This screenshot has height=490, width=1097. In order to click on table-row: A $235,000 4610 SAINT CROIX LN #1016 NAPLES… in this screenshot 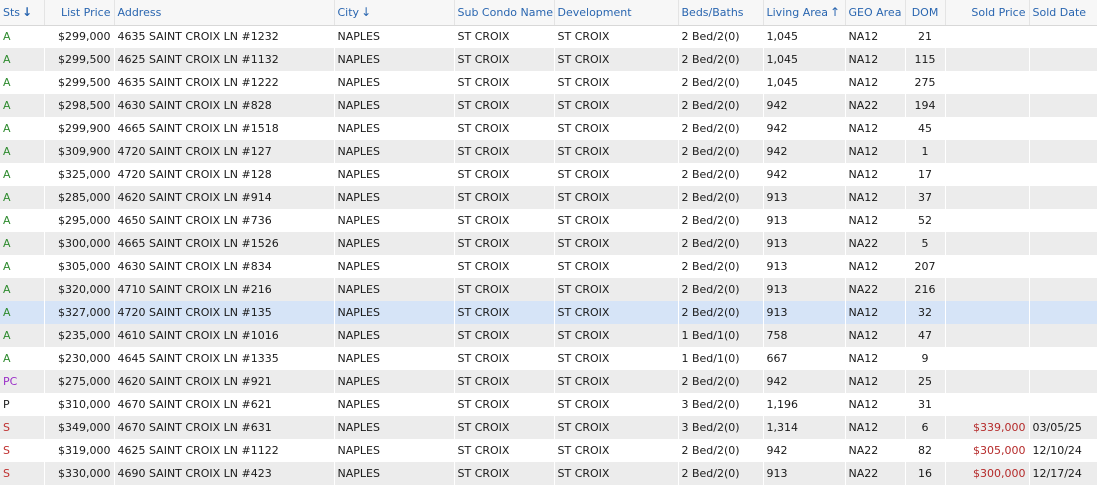, I will do `click(548, 335)`.